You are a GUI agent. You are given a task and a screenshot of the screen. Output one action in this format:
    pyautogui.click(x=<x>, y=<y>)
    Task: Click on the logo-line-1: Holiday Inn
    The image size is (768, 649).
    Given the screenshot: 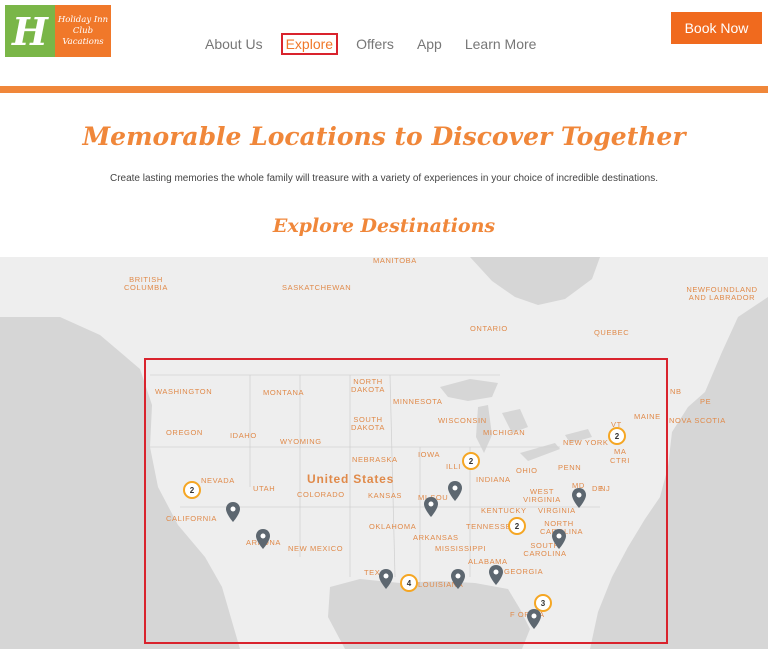 What is the action you would take?
    pyautogui.click(x=83, y=19)
    